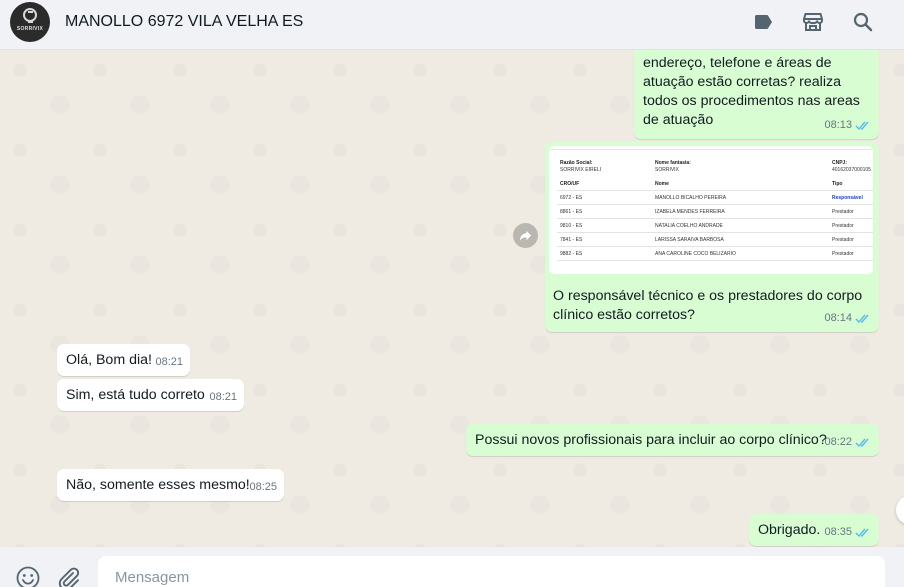 The height and width of the screenshot is (587, 904). I want to click on image-razao-label: Razão Social:, so click(576, 163).